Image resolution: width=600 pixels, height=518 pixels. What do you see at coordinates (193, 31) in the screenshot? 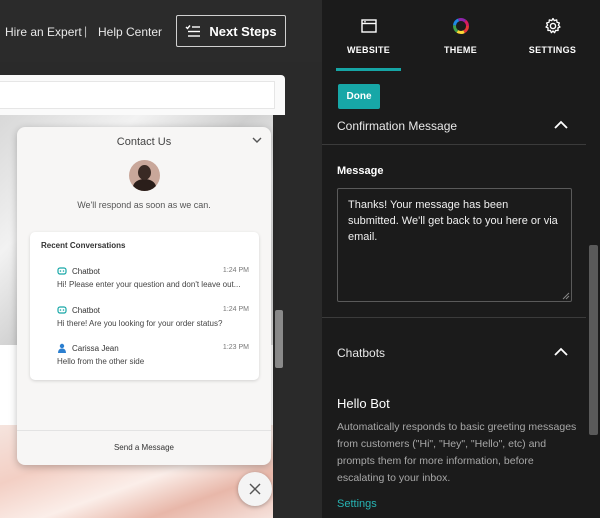
I see `checklist-icon` at bounding box center [193, 31].